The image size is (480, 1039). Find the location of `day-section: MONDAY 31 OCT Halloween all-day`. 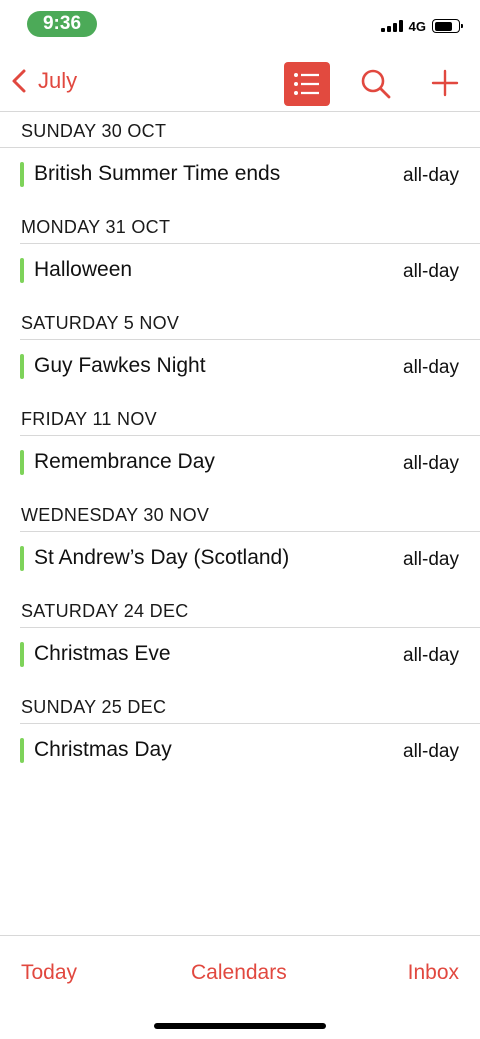

day-section: MONDAY 31 OCT Halloween all-day is located at coordinates (240, 256).